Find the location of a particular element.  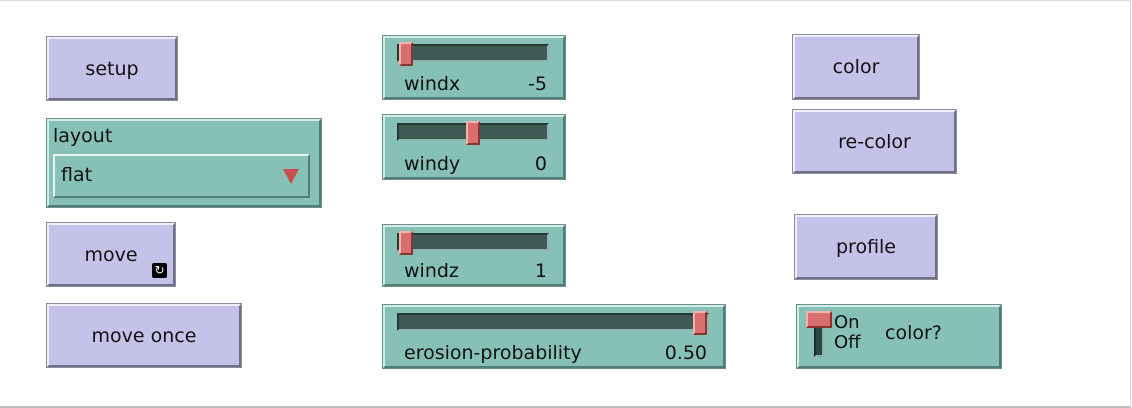

move-once-button: move once is located at coordinates (144, 335).